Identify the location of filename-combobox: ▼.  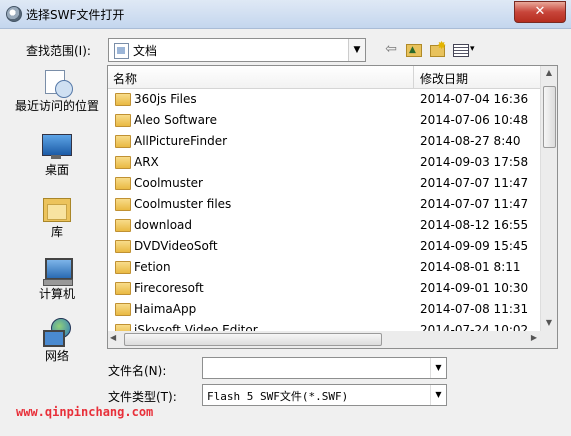
(324, 368).